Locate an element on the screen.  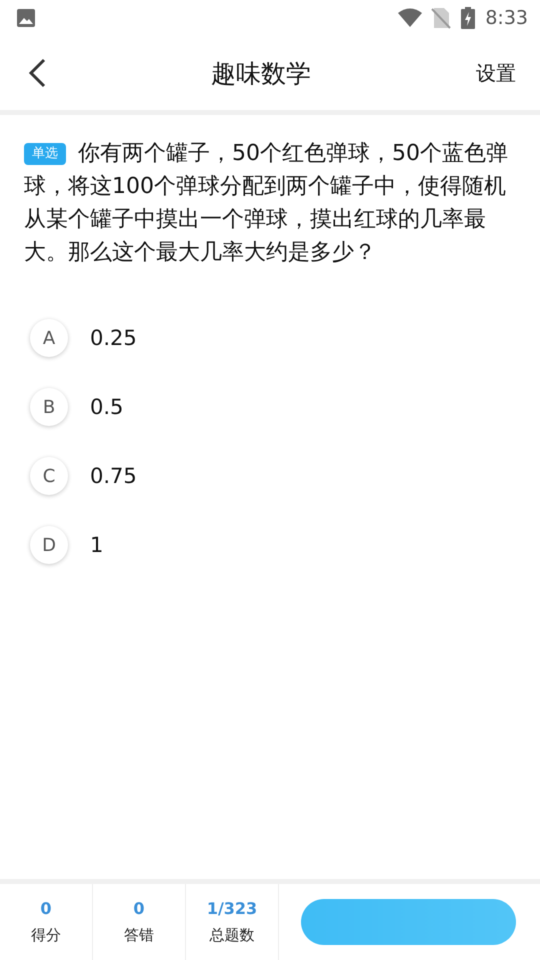
stat-label: 答错 is located at coordinates (139, 935).